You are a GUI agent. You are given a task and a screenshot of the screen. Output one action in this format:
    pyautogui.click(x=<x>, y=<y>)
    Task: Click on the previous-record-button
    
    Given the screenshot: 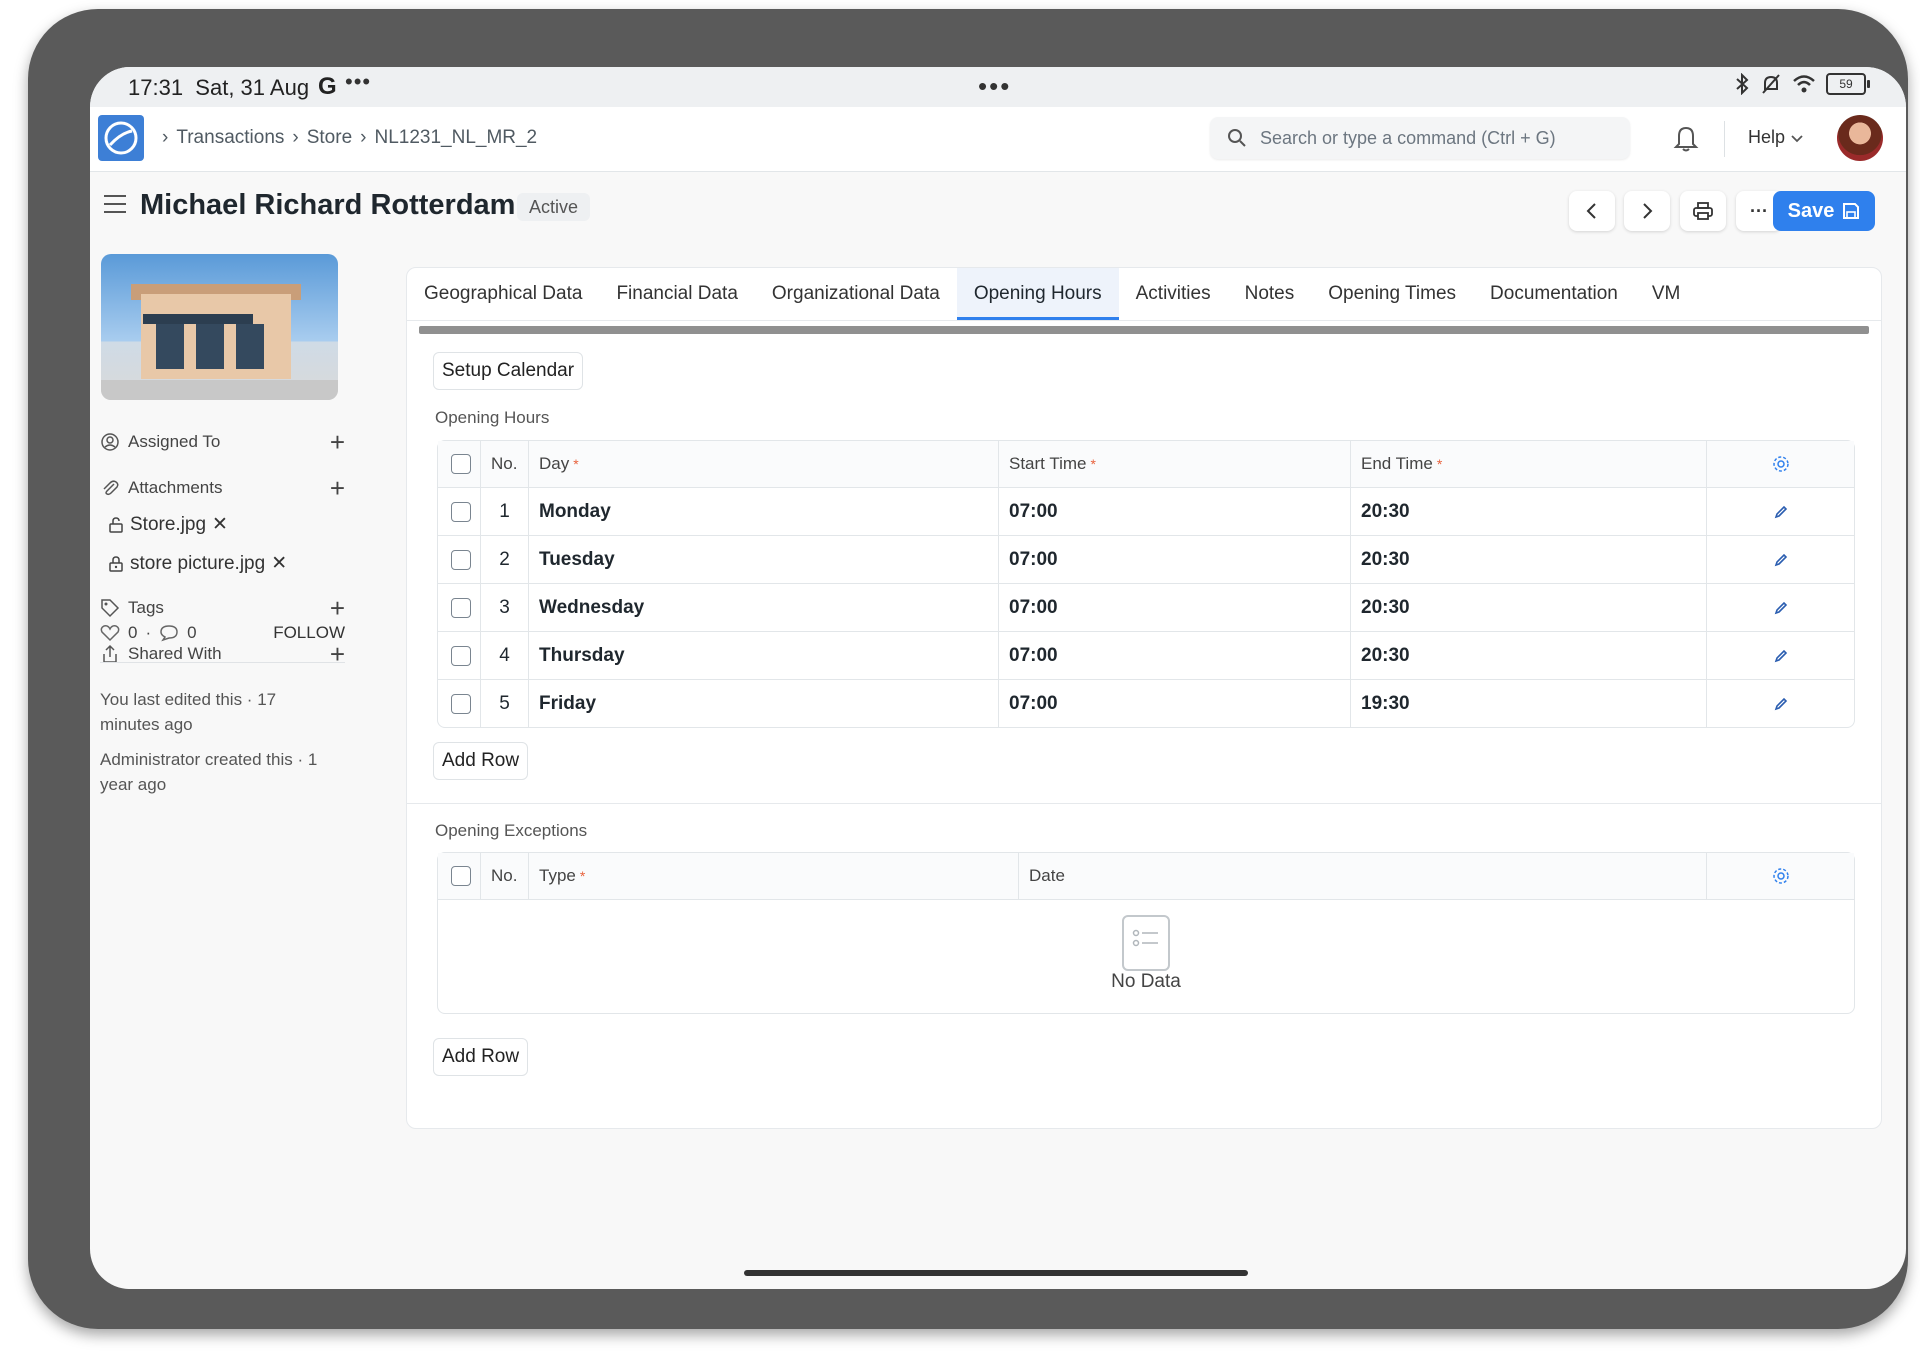 What is the action you would take?
    pyautogui.click(x=1592, y=211)
    